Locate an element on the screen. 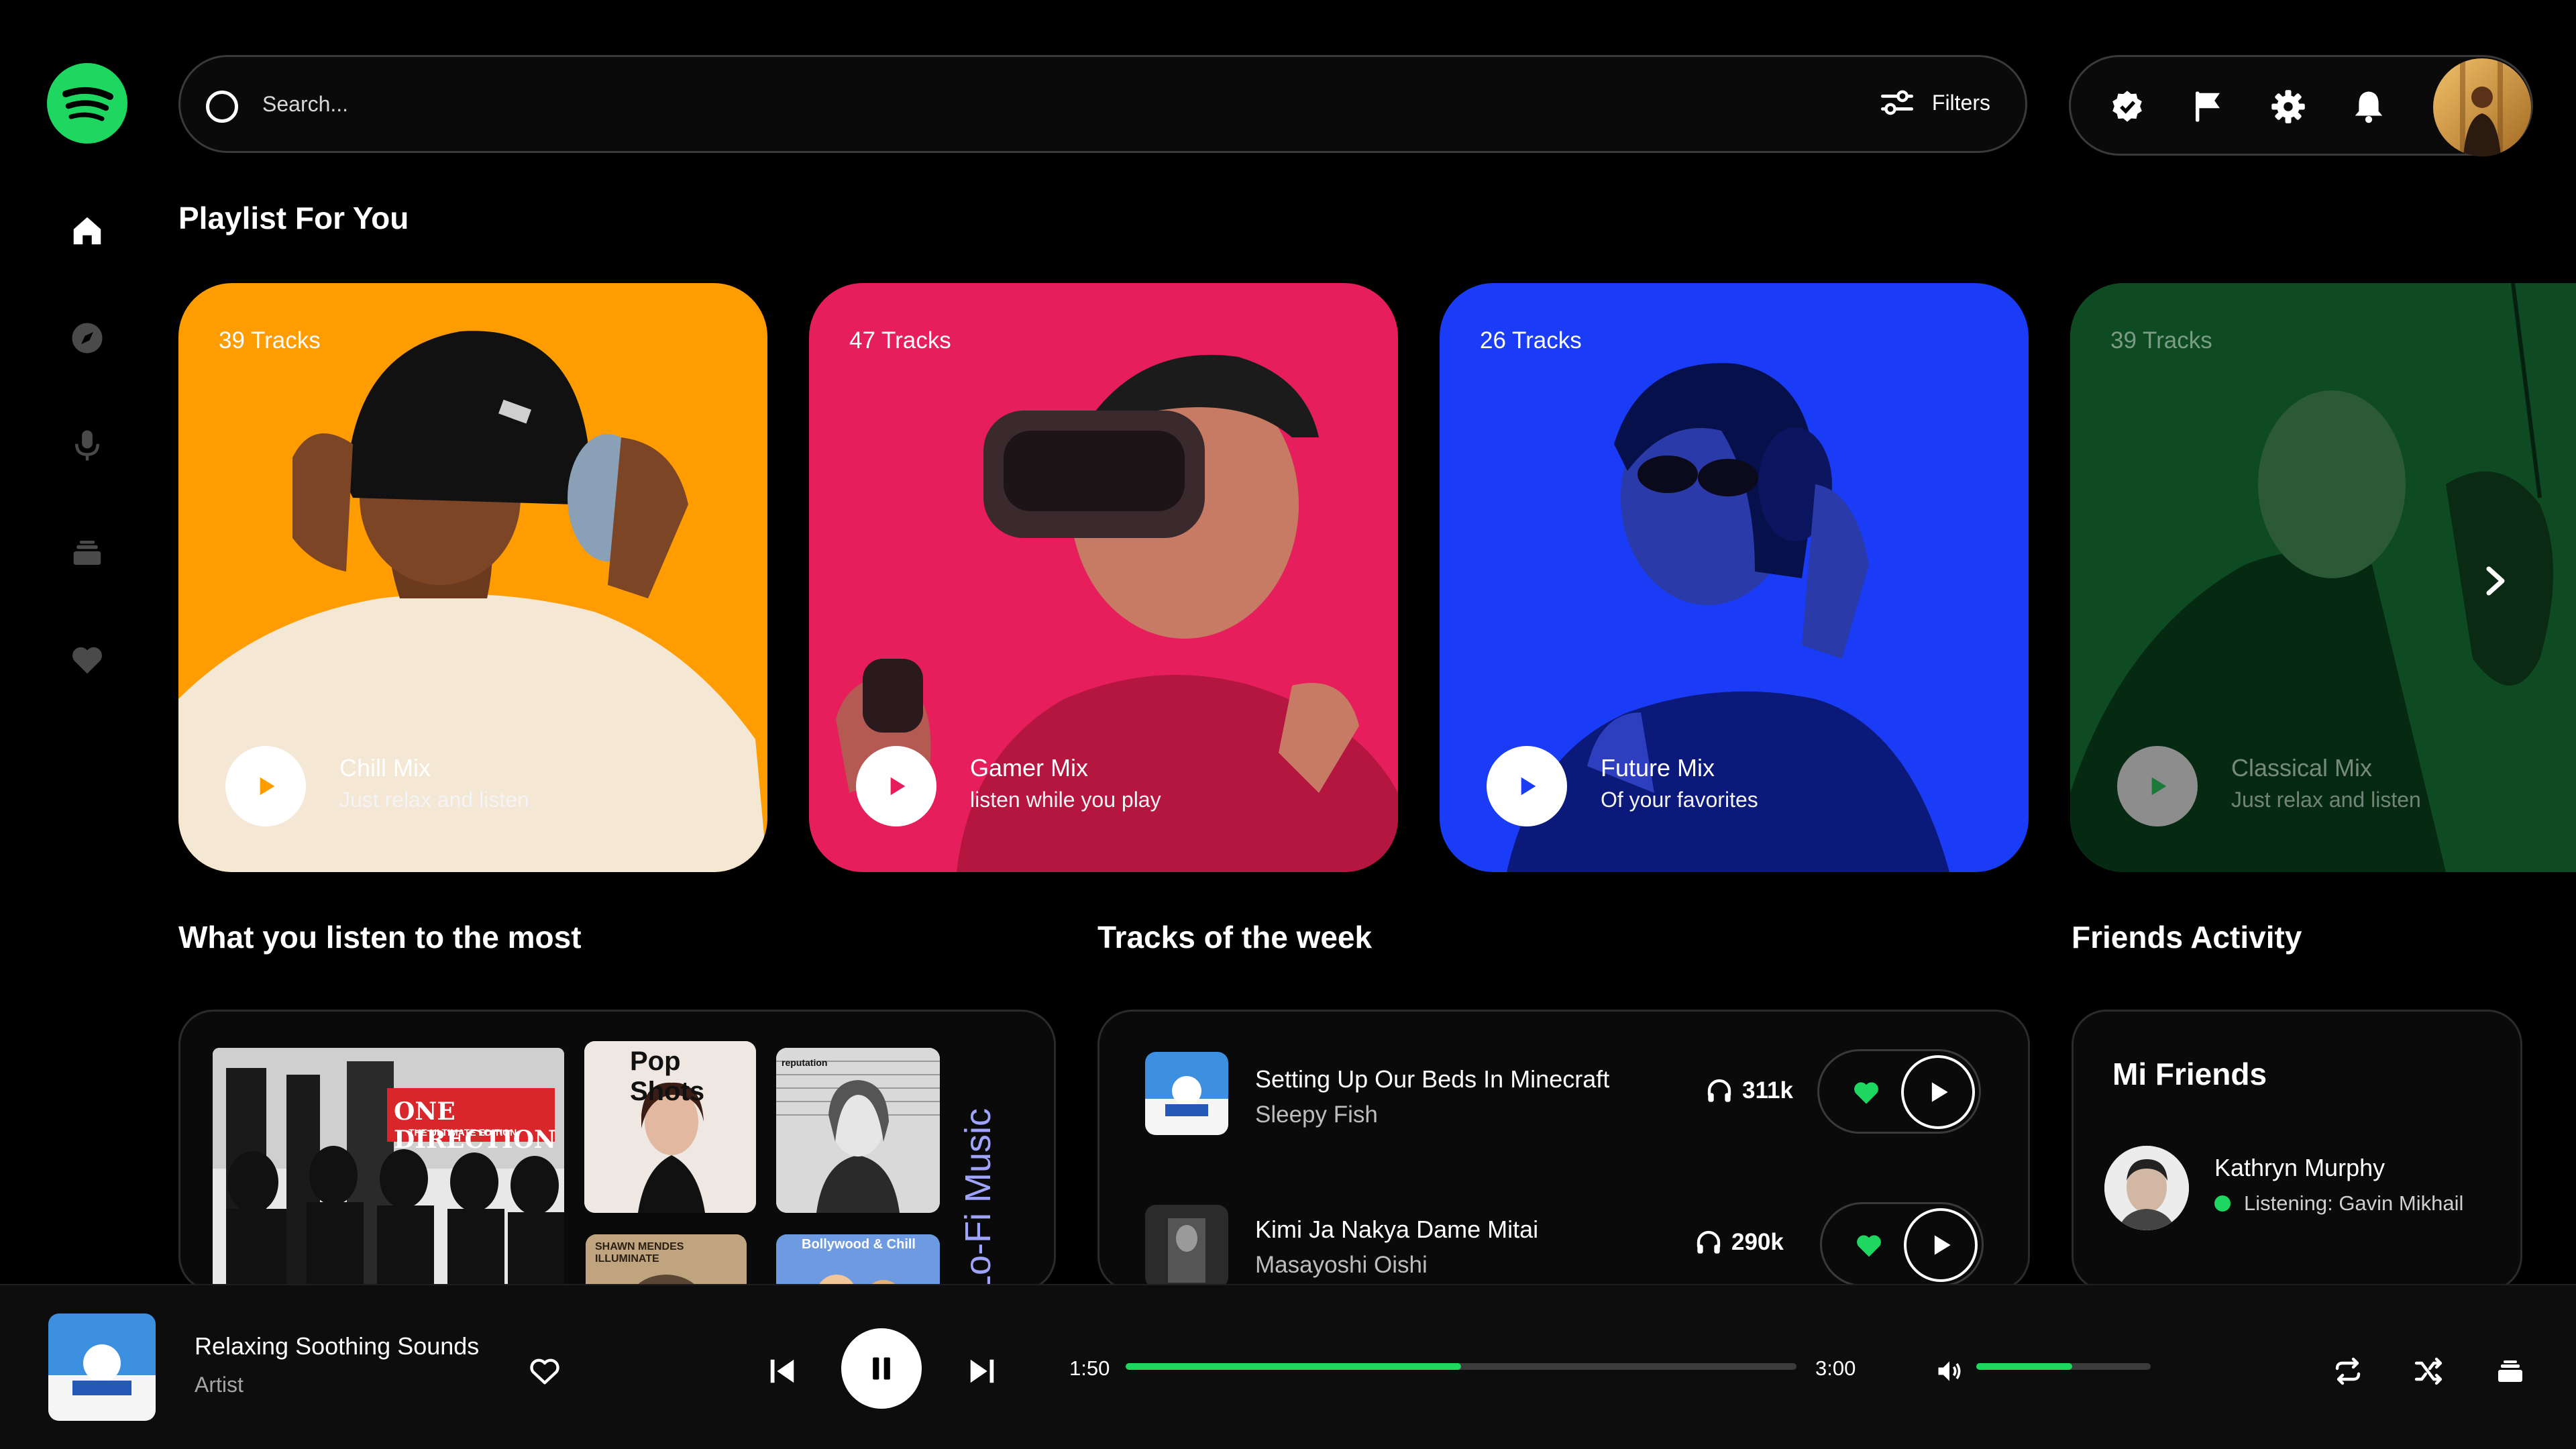 The image size is (2576, 1449). friend-name: Kathryn Murphy is located at coordinates (2299, 1168).